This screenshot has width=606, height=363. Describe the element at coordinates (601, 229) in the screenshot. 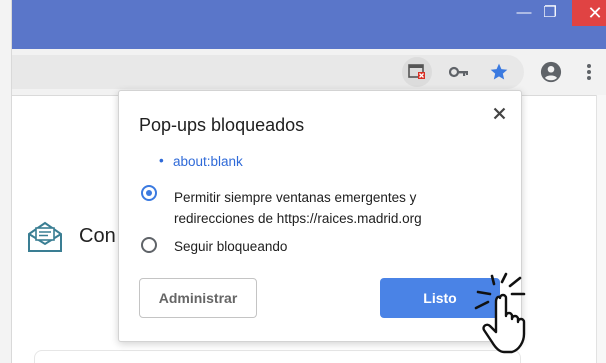

I see `page-scrollbar` at that location.